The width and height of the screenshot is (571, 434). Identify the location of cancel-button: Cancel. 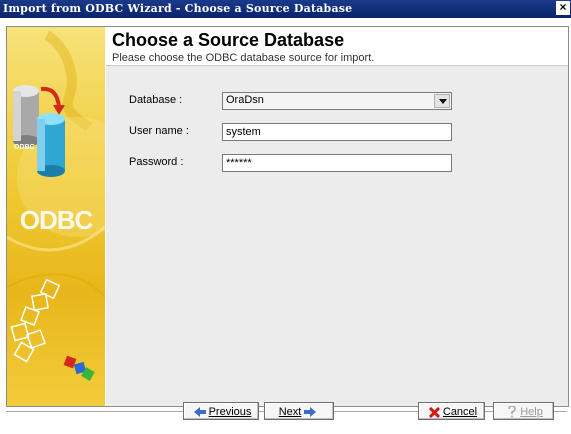
(451, 411).